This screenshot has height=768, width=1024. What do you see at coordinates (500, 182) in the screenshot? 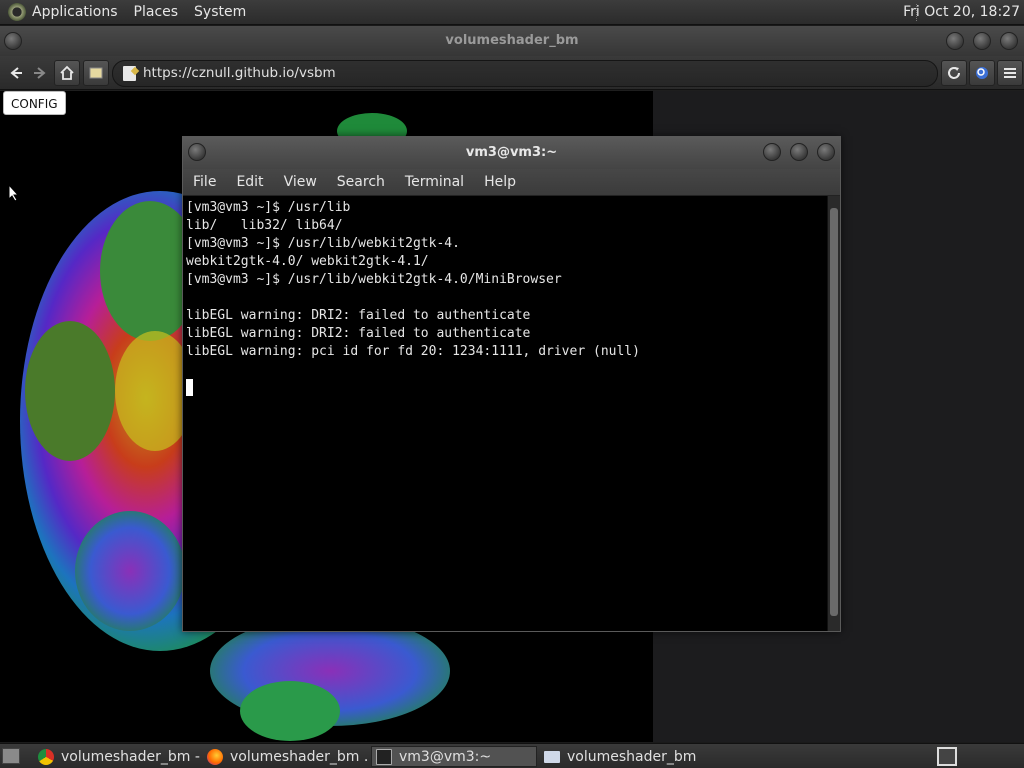
I see `menu-help: Help` at bounding box center [500, 182].